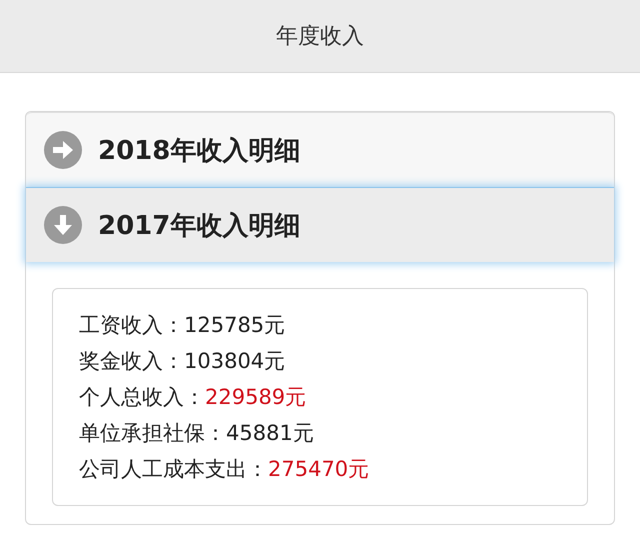 The height and width of the screenshot is (552, 640). Describe the element at coordinates (182, 325) in the screenshot. I see `detail-line: 工资收入：125785元` at that location.